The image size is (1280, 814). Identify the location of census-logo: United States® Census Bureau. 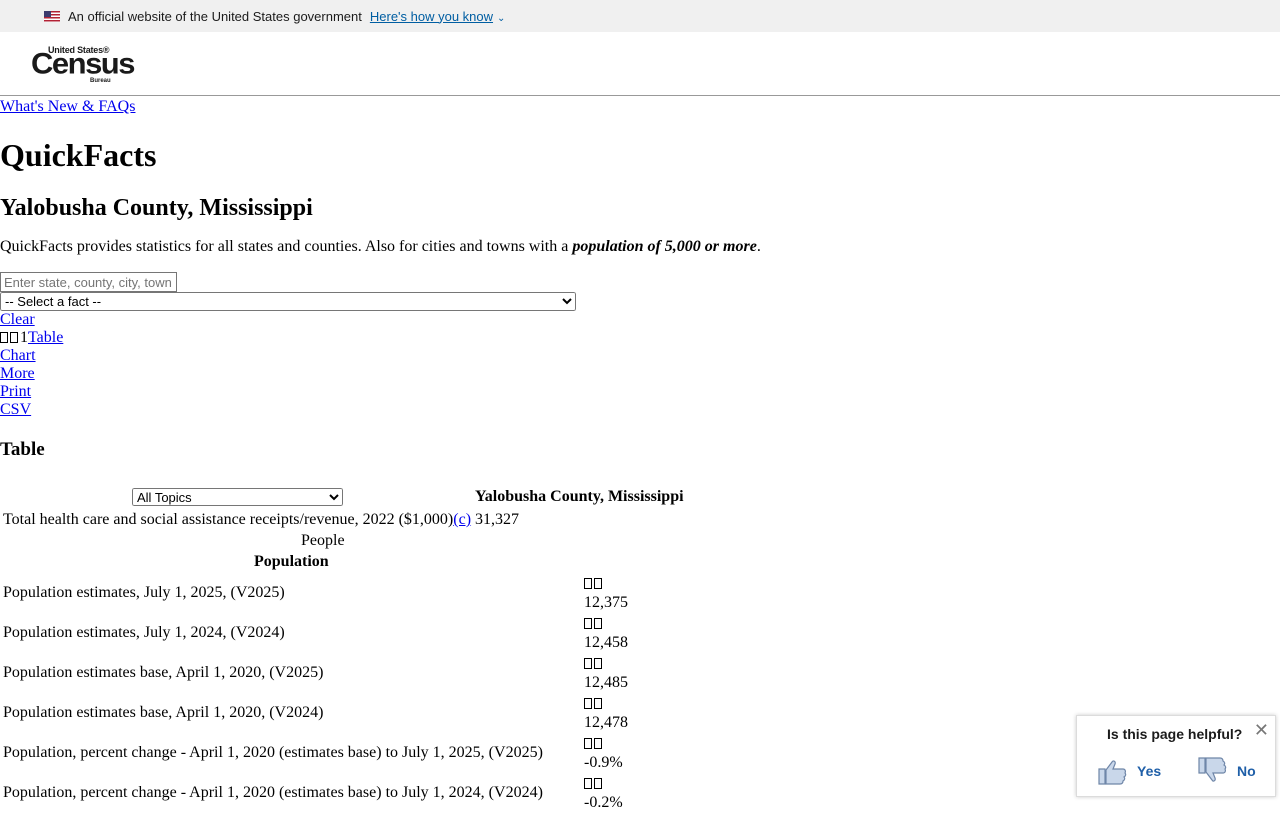
(83, 65).